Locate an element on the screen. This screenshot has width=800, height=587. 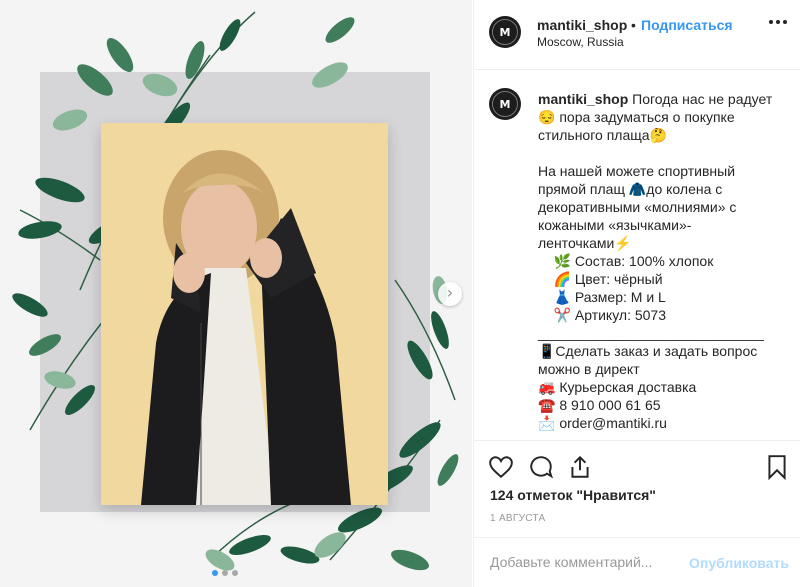
chevron-right-icon: › is located at coordinates (450, 292).